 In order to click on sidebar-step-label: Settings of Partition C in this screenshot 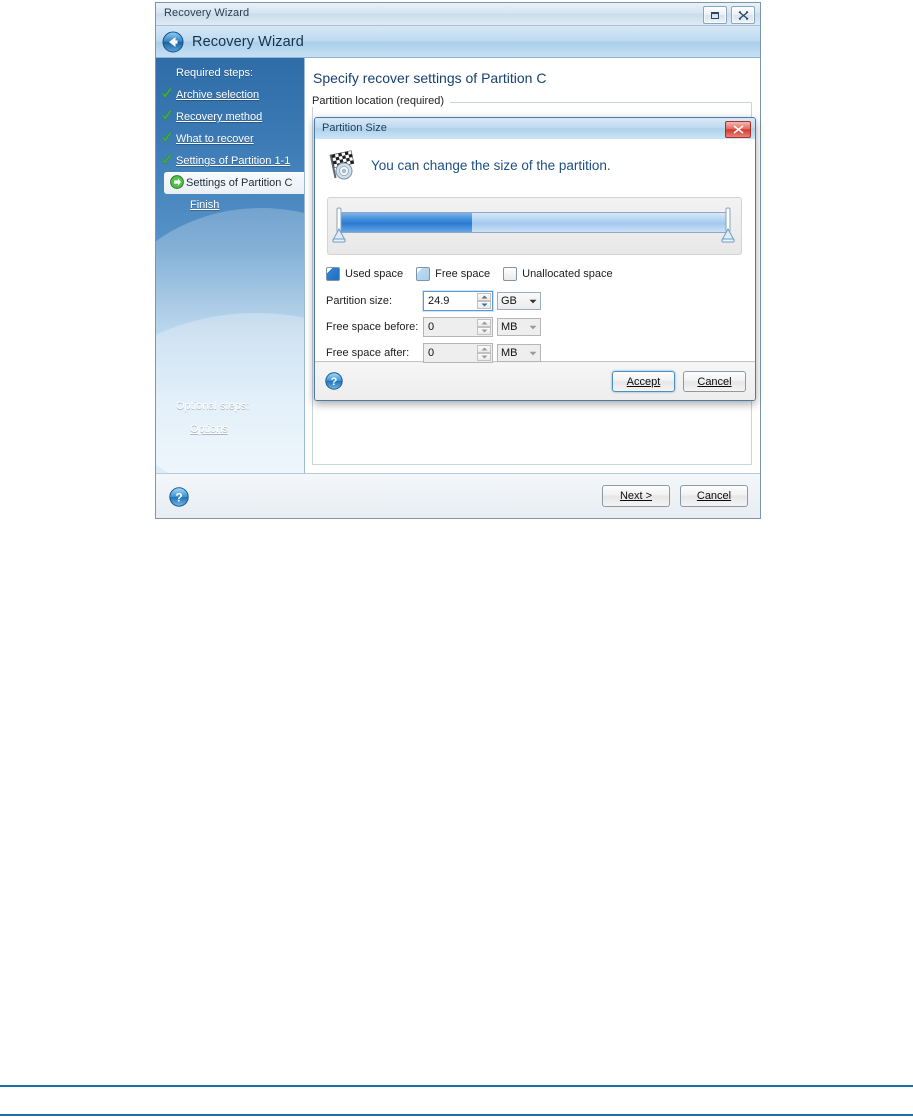, I will do `click(239, 183)`.